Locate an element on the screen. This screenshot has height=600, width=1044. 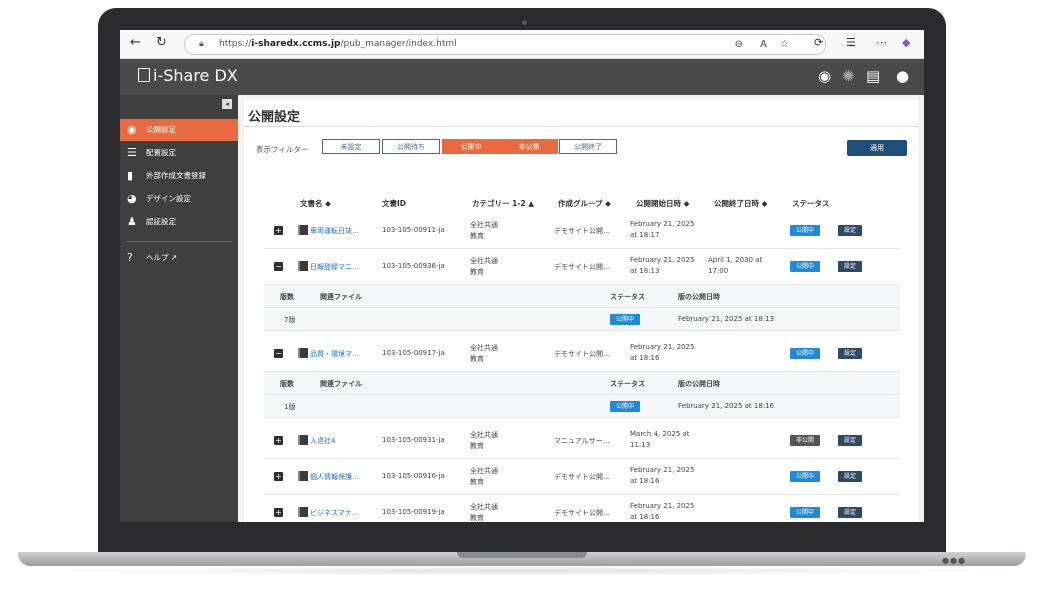
apply-button: 適用 is located at coordinates (877, 148).